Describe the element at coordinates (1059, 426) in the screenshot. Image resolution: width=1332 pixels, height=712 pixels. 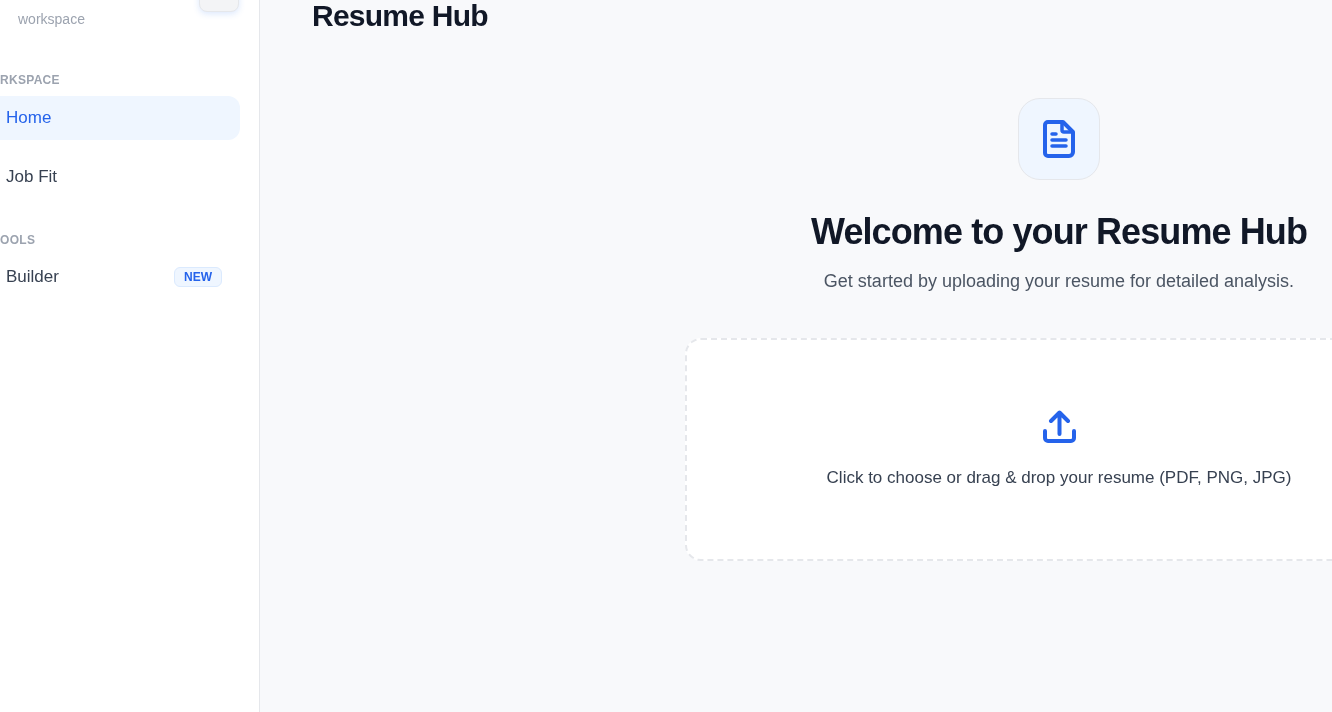
I see `upload-icon` at that location.